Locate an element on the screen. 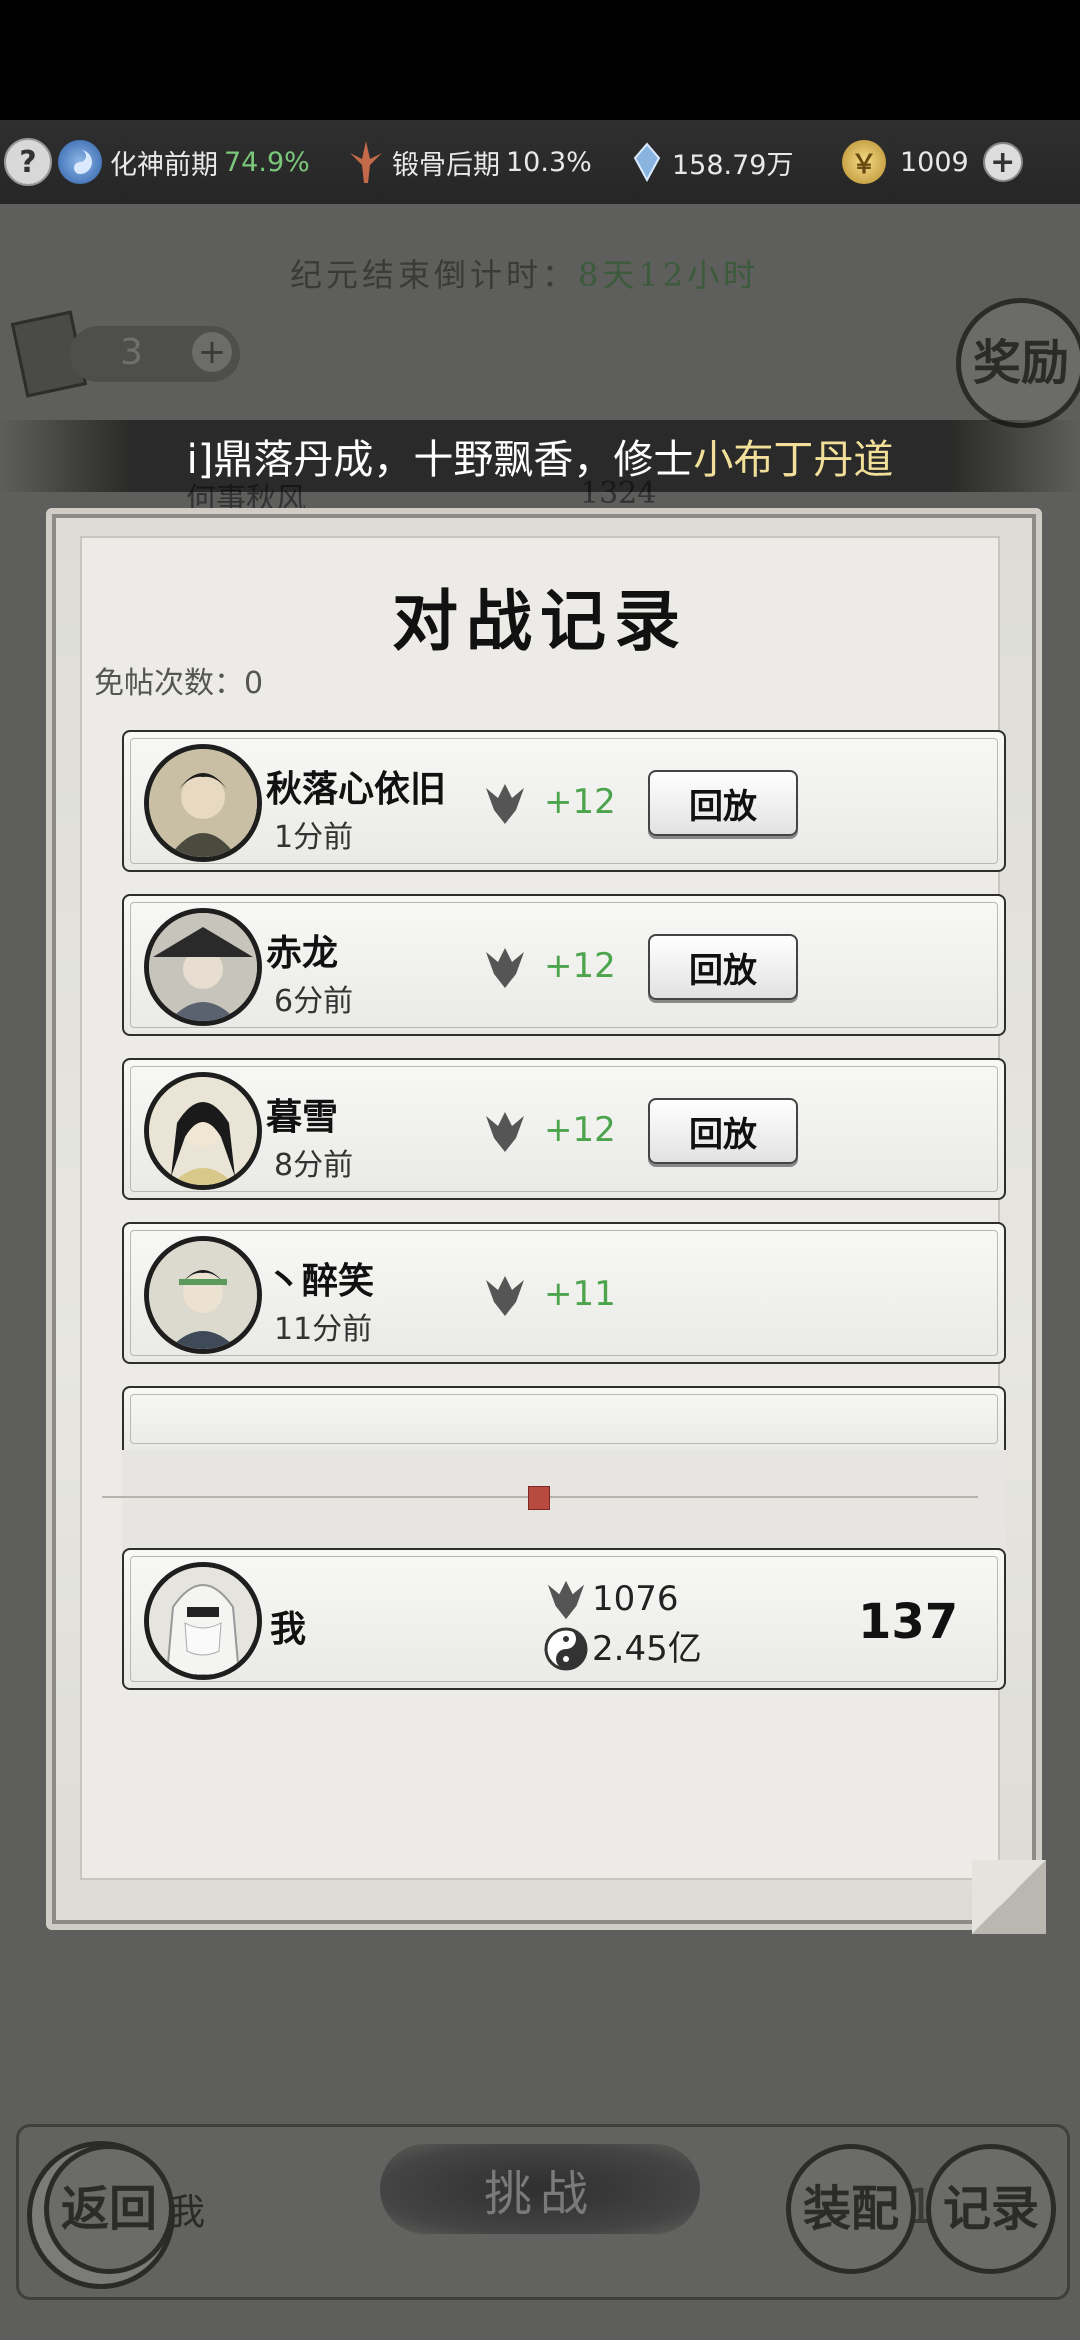 Image resolution: width=1080 pixels, height=2340 pixels. realm-primary-percent: 74.9% is located at coordinates (267, 162).